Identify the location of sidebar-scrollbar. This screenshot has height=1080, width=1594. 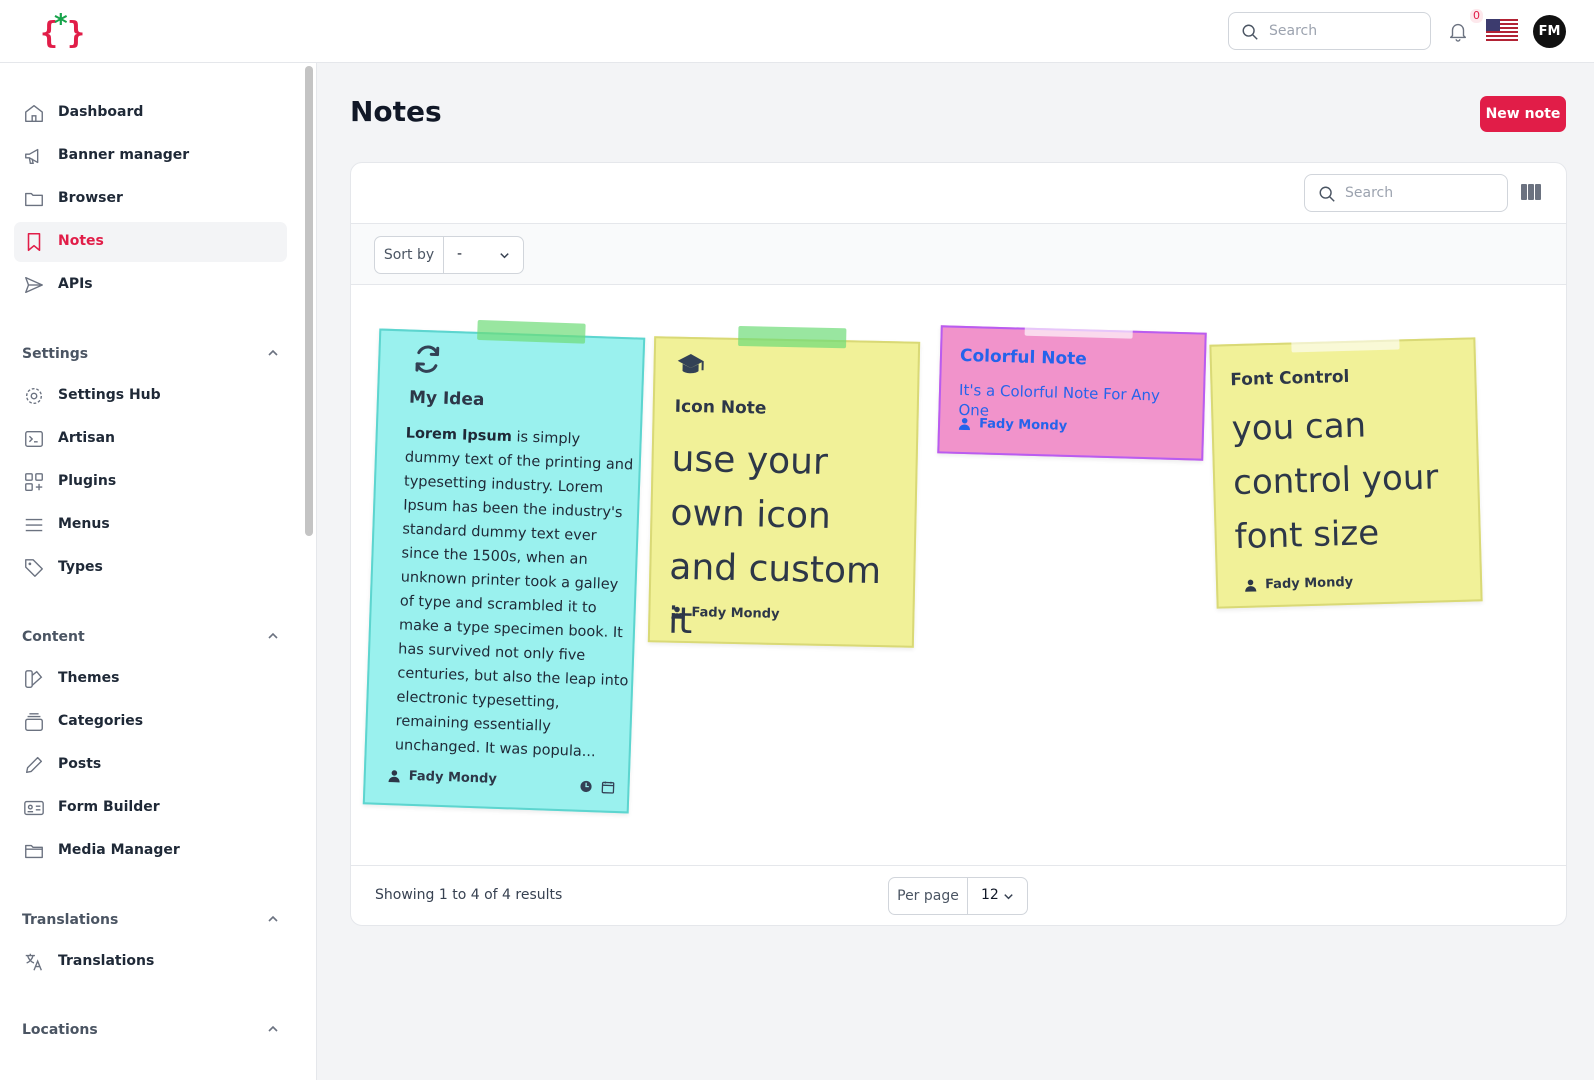
(309, 301).